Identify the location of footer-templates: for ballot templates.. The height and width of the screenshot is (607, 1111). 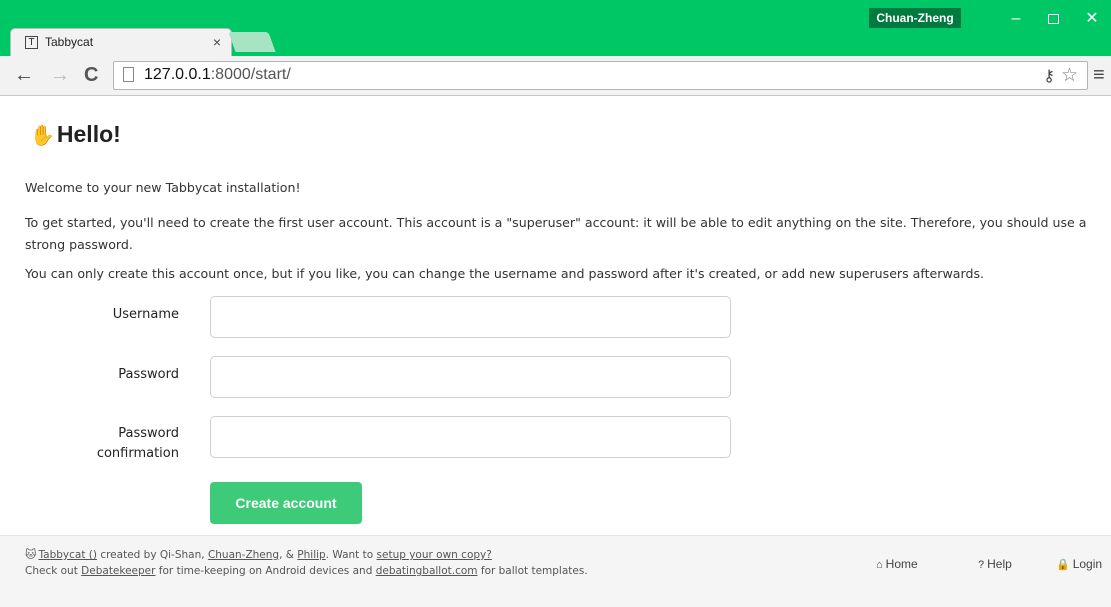
(532, 571).